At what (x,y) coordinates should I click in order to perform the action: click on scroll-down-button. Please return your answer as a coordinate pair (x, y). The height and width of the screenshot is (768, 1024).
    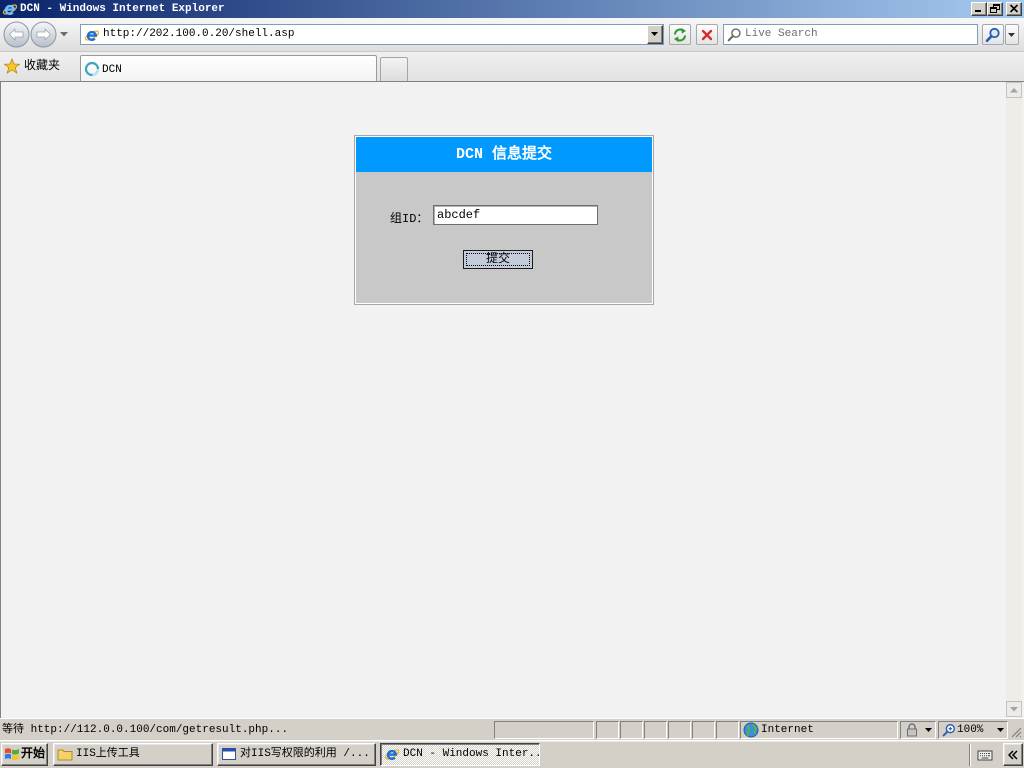
    Looking at the image, I should click on (1014, 709).